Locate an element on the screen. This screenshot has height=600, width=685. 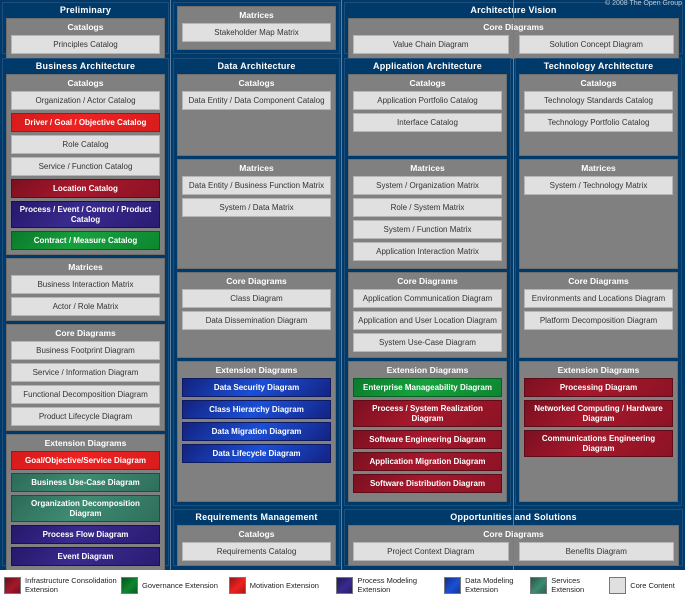
artifact-chip: Service / Function Catalog is located at coordinates (85, 166).